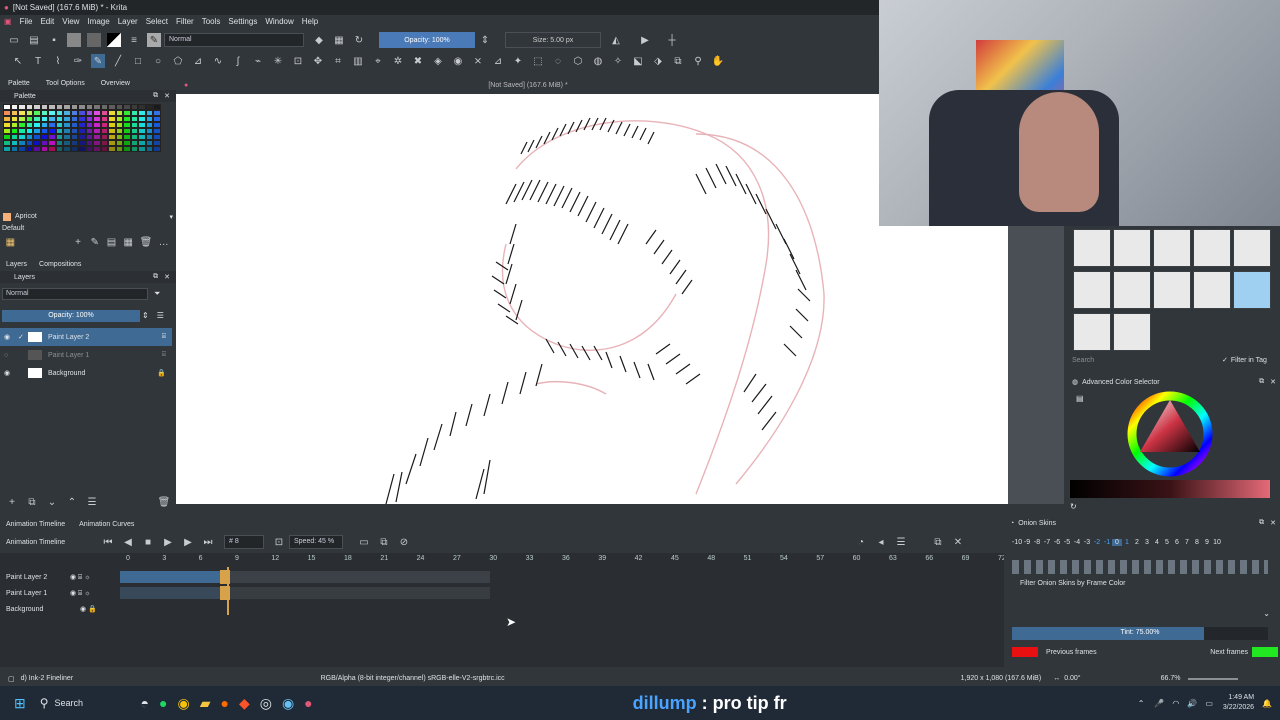 The height and width of the screenshot is (720, 1280). Describe the element at coordinates (170, 577) in the screenshot. I see `keyframe-strip` at that location.